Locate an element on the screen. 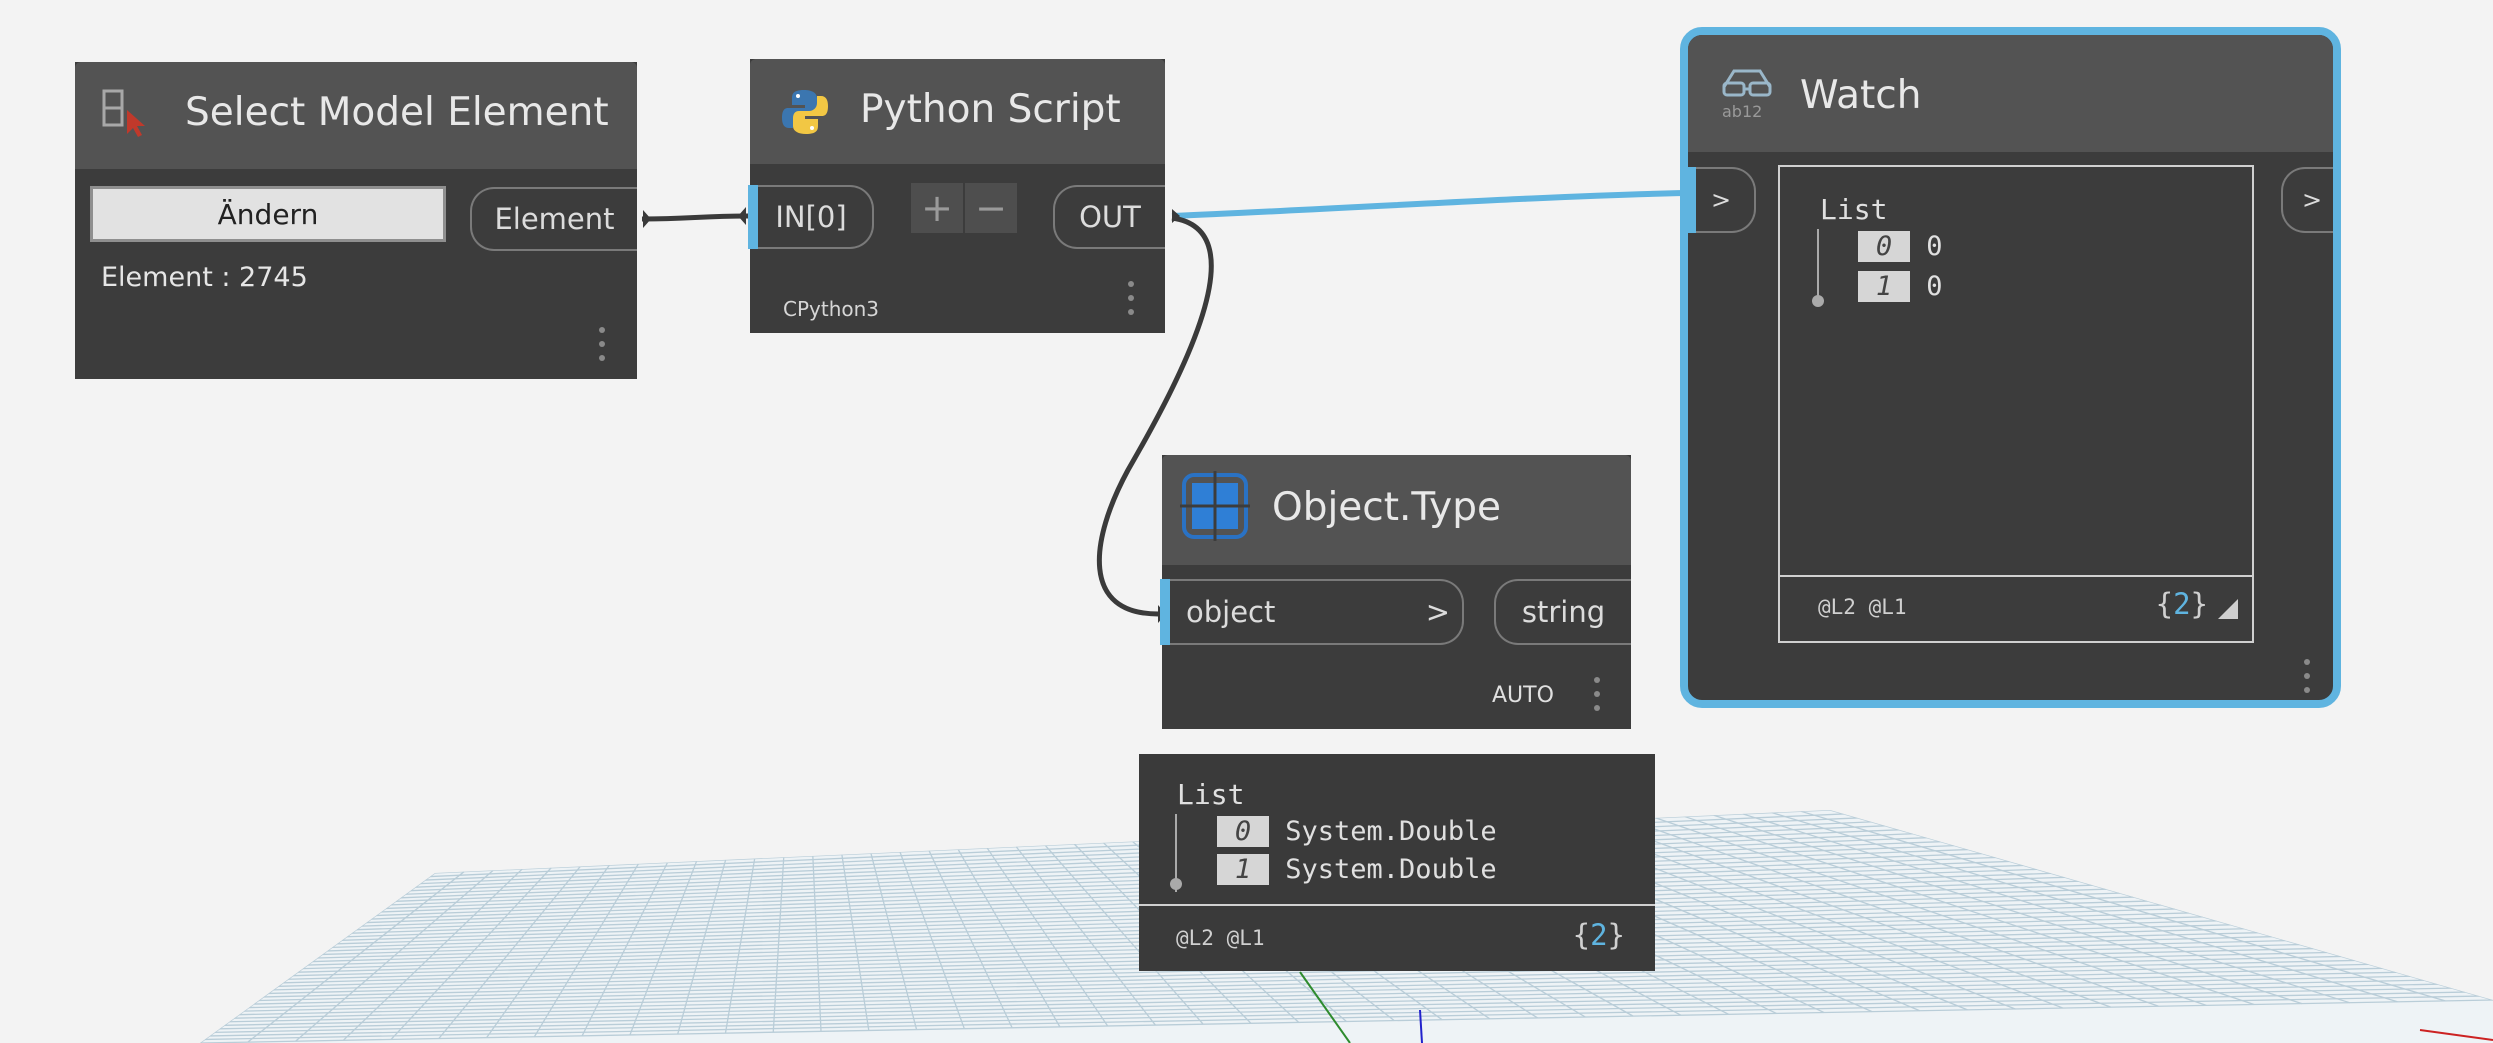 The image size is (2493, 1043). remove-input-button: − is located at coordinates (991, 208).